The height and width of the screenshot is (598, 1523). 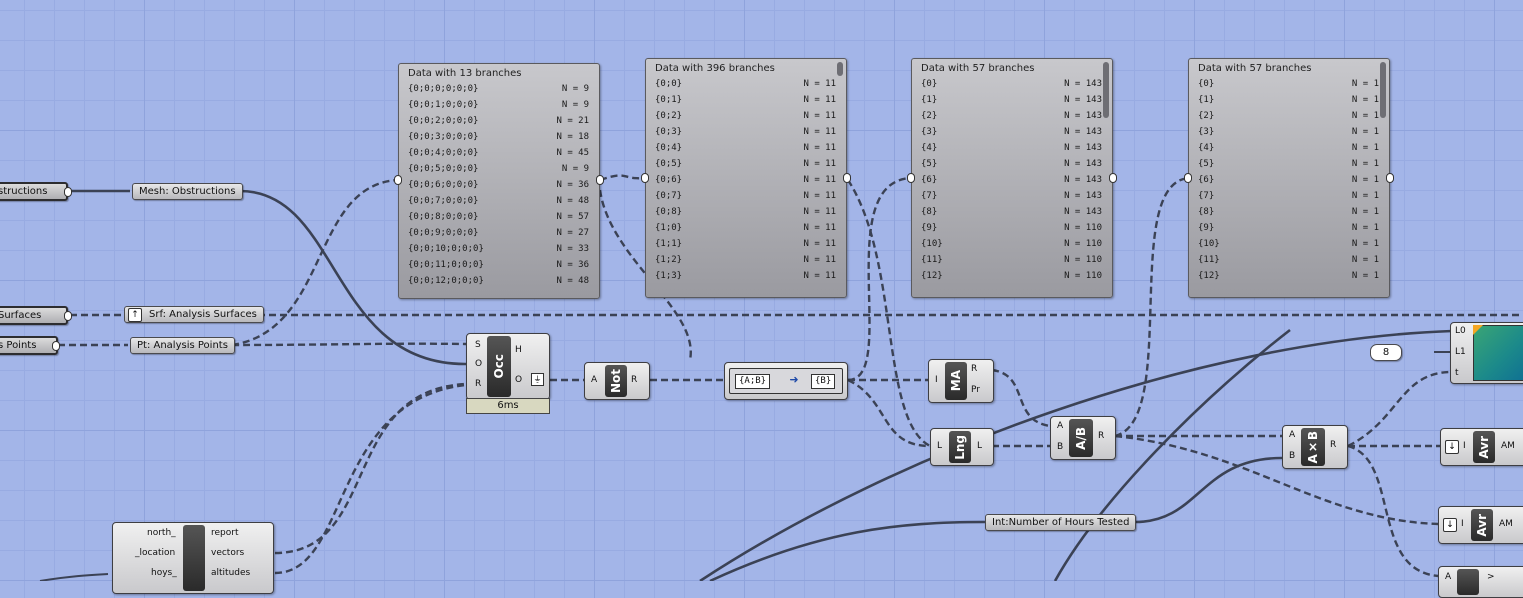 I want to click on flatten-icon: ↓, so click(x=1452, y=447).